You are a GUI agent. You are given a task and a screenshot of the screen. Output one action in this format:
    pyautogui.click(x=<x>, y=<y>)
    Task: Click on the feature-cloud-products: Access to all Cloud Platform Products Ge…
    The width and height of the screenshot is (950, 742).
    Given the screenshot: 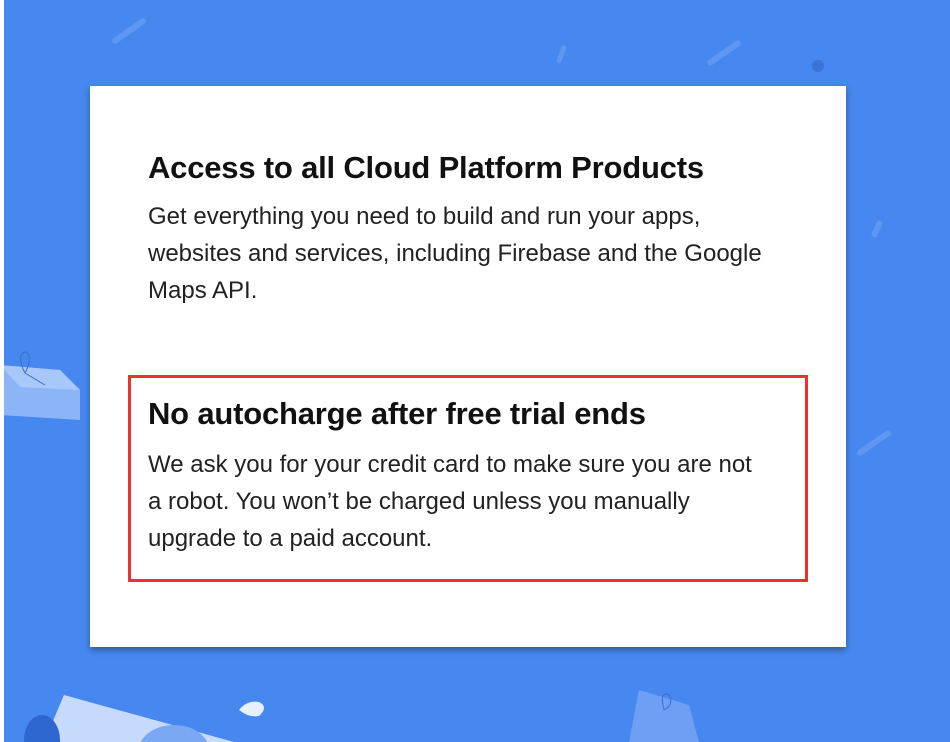 What is the action you would take?
    pyautogui.click(x=458, y=229)
    